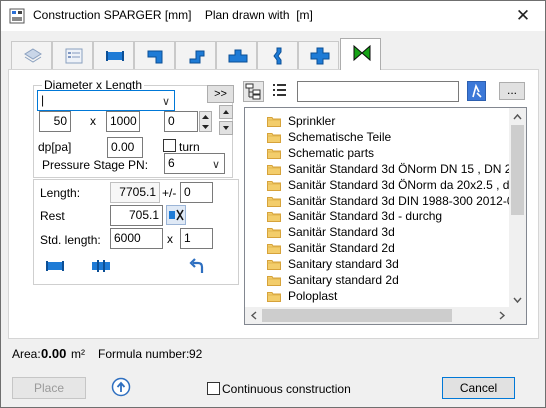 This screenshot has width=546, height=408. Describe the element at coordinates (52, 216) in the screenshot. I see `rest-label: Rest` at that location.